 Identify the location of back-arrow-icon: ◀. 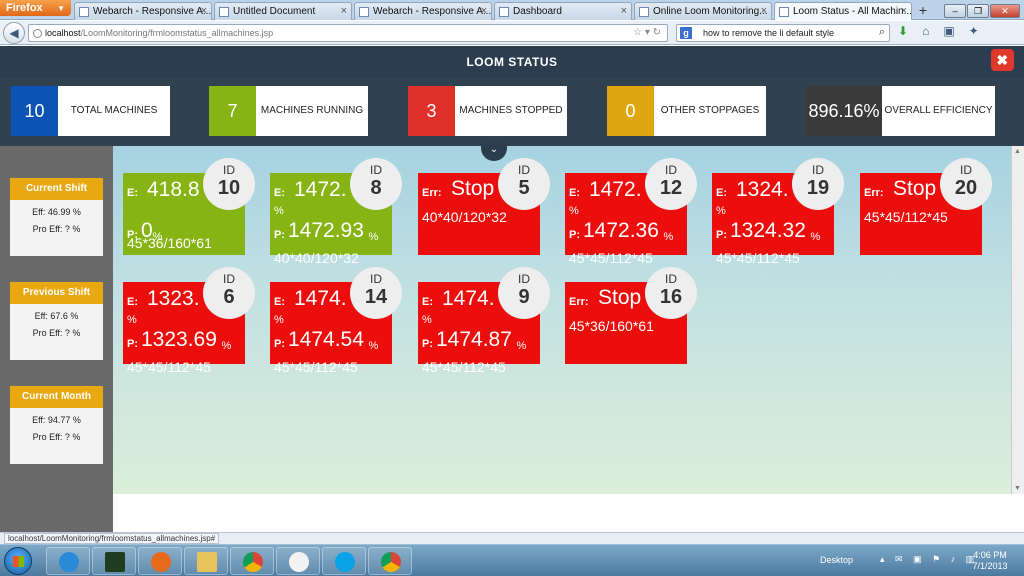
(14, 33).